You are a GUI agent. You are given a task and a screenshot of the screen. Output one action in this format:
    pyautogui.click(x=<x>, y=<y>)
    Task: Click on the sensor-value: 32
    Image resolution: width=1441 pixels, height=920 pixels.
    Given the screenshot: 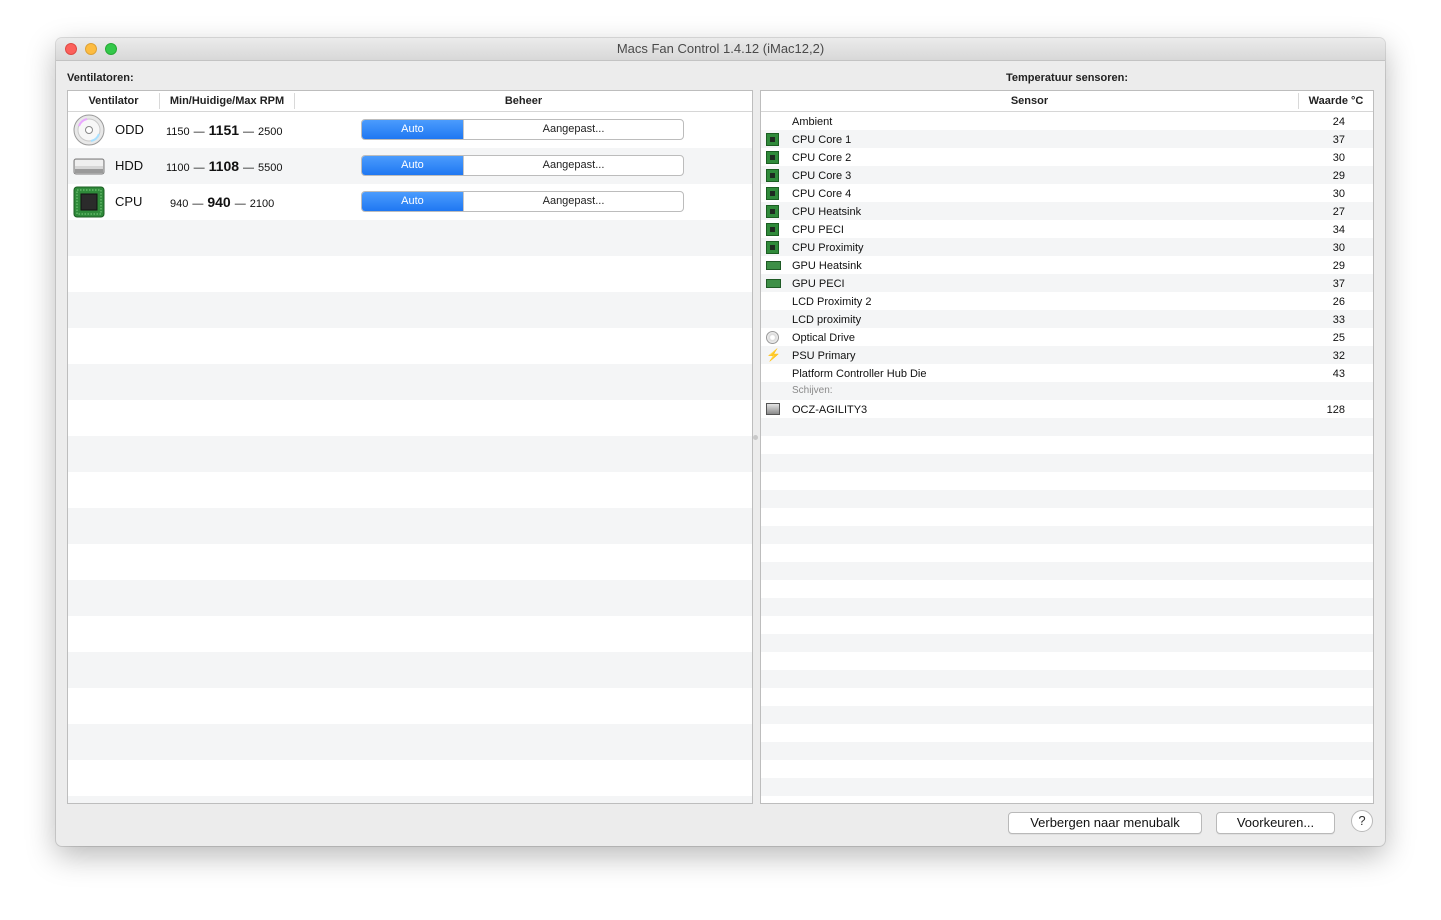 What is the action you would take?
    pyautogui.click(x=1338, y=356)
    